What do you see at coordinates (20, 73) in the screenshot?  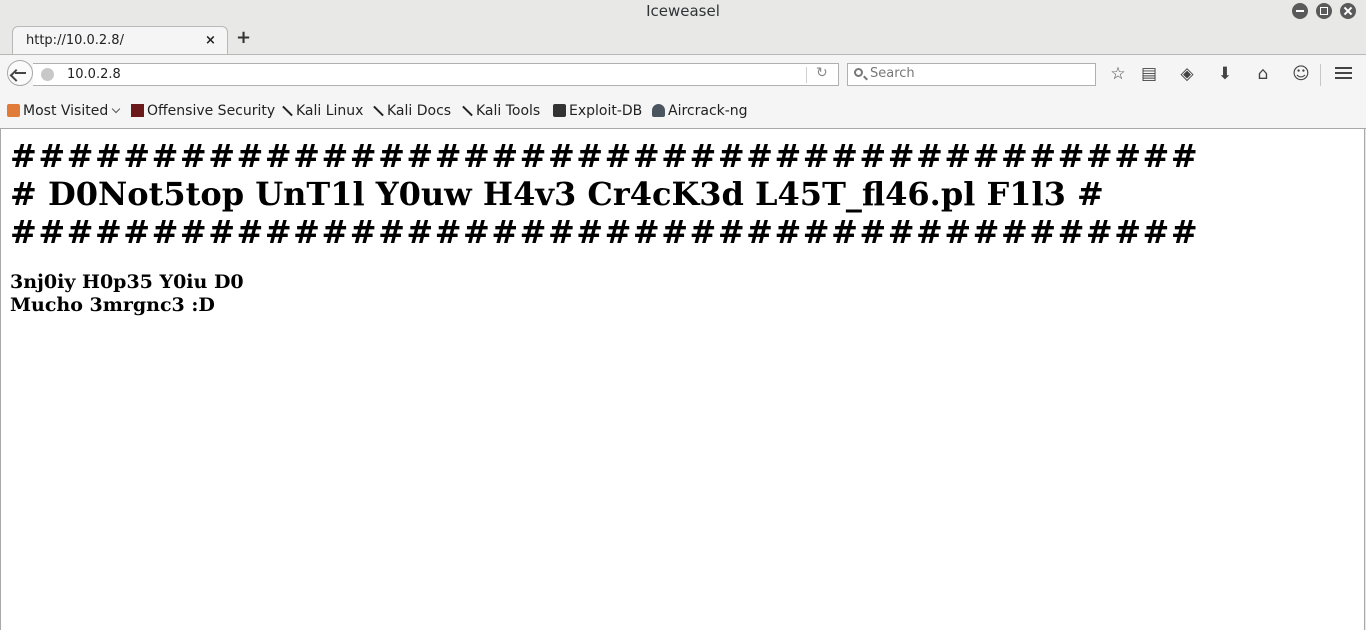 I see `back-arrow-icon` at bounding box center [20, 73].